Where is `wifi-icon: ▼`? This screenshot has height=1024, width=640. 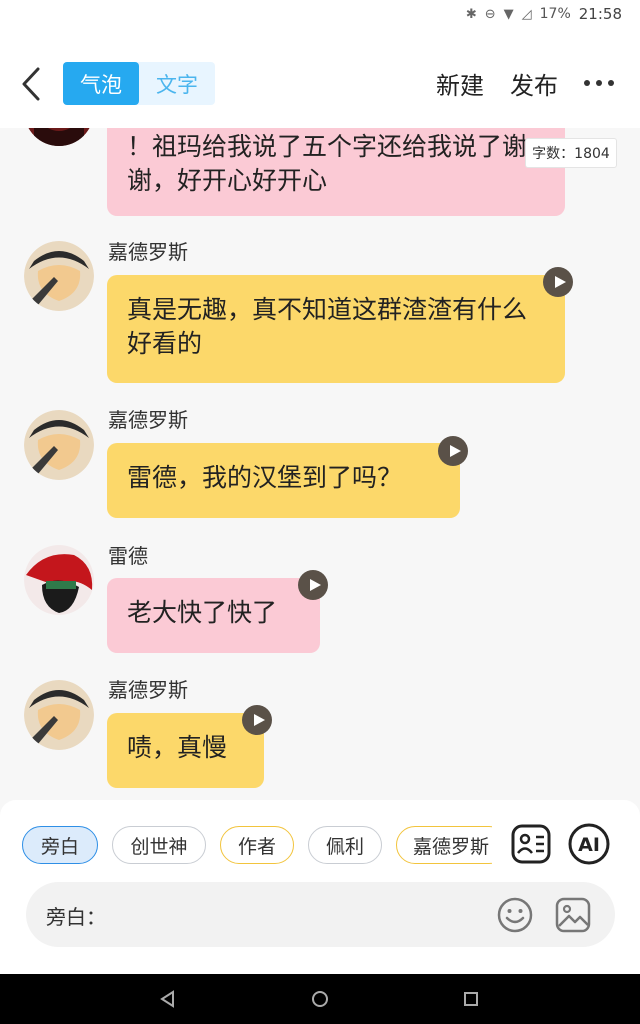 wifi-icon: ▼ is located at coordinates (508, 14).